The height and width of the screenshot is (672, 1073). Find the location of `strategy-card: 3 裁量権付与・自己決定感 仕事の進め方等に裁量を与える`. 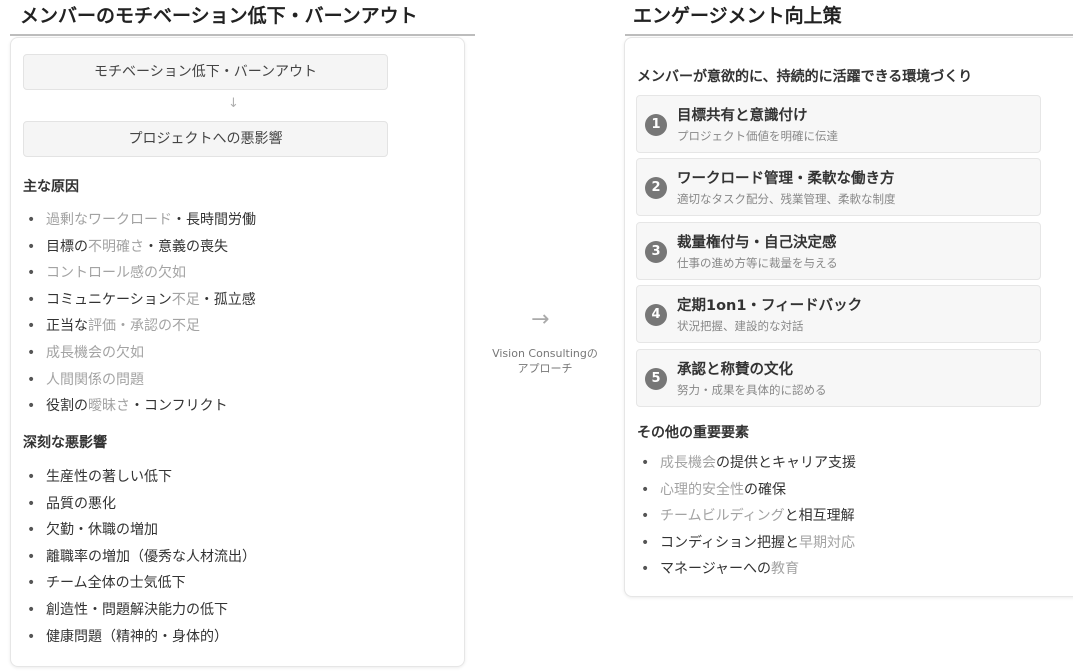

strategy-card: 3 裁量権付与・自己決定感 仕事の進め方等に裁量を与える is located at coordinates (838, 251).